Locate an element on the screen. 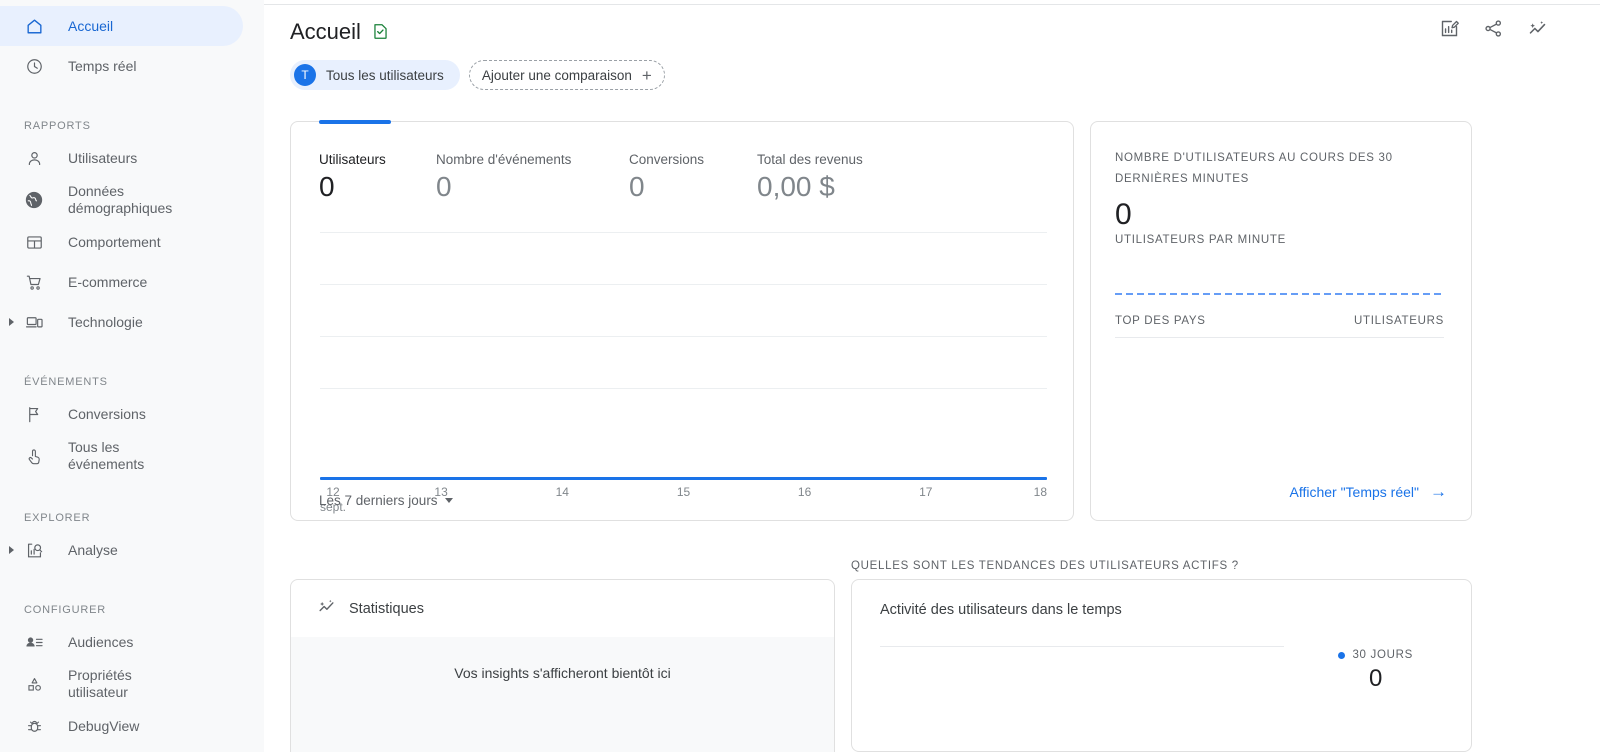  date-range-label: Les 7 derniers jours is located at coordinates (378, 500).